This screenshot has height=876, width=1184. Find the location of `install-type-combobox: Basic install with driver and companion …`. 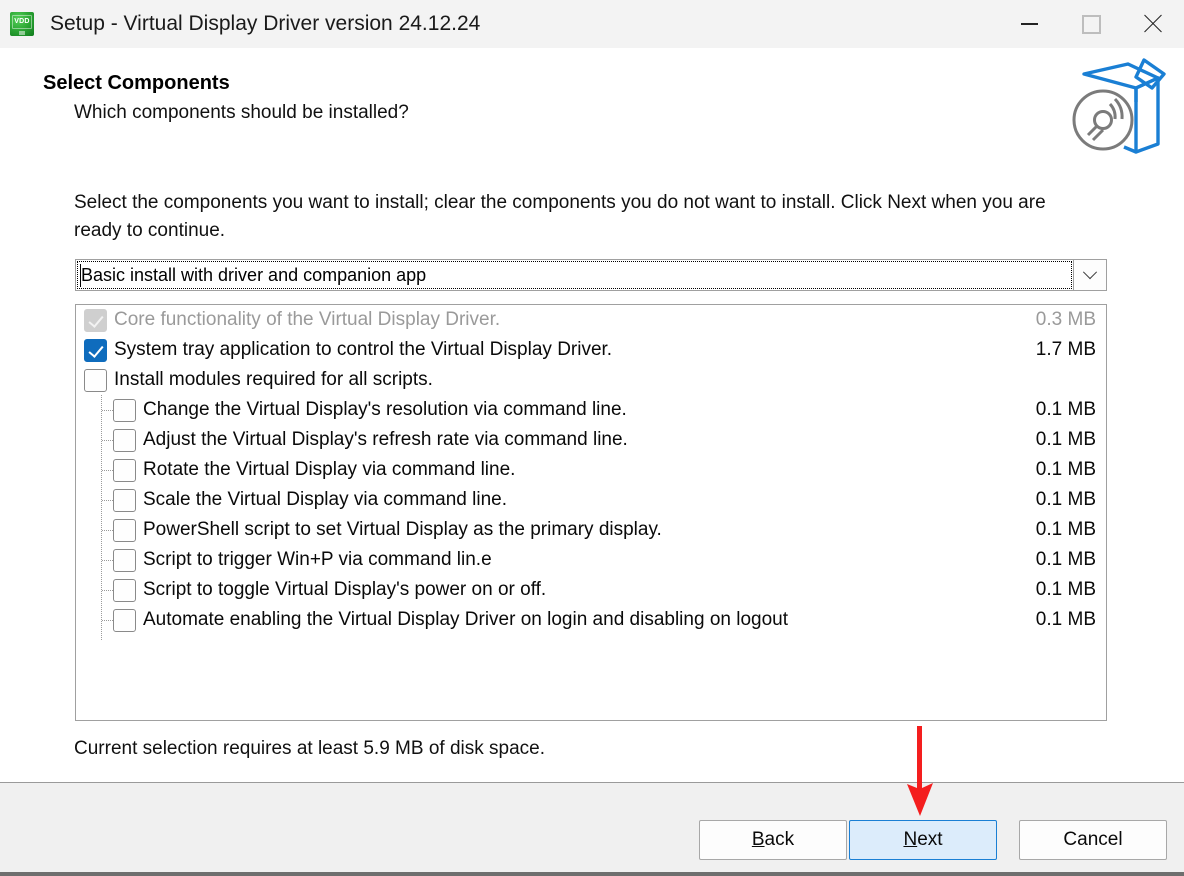

install-type-combobox: Basic install with driver and companion … is located at coordinates (591, 275).